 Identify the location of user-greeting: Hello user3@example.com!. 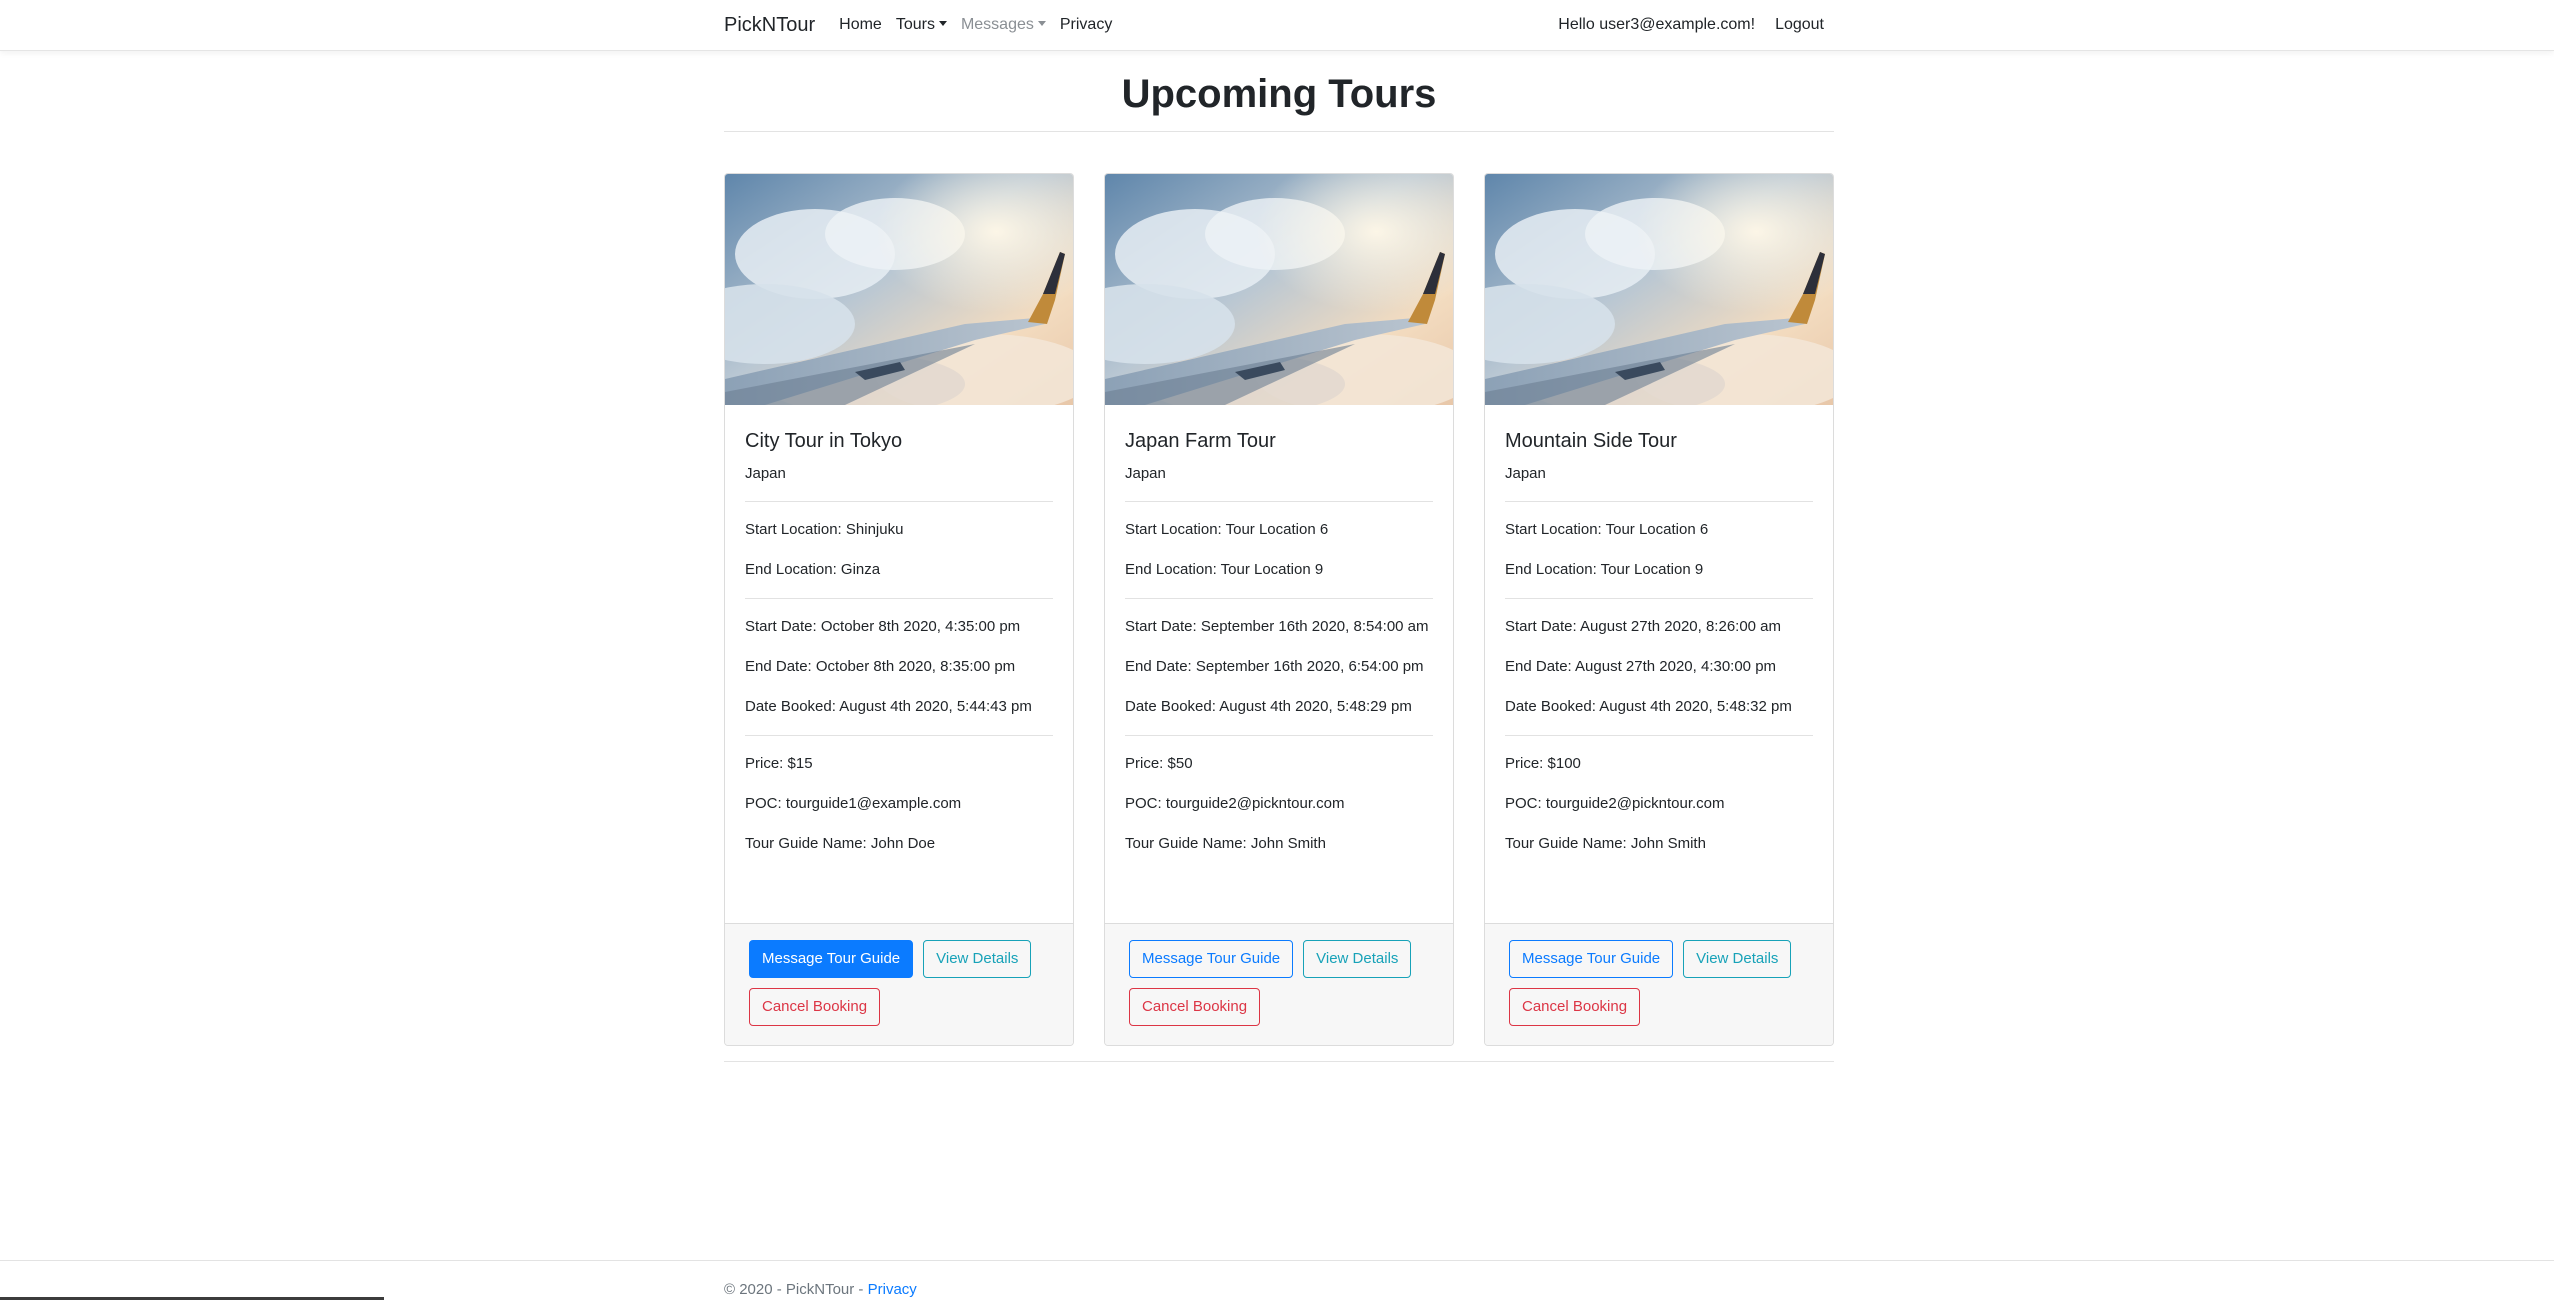
(1656, 25).